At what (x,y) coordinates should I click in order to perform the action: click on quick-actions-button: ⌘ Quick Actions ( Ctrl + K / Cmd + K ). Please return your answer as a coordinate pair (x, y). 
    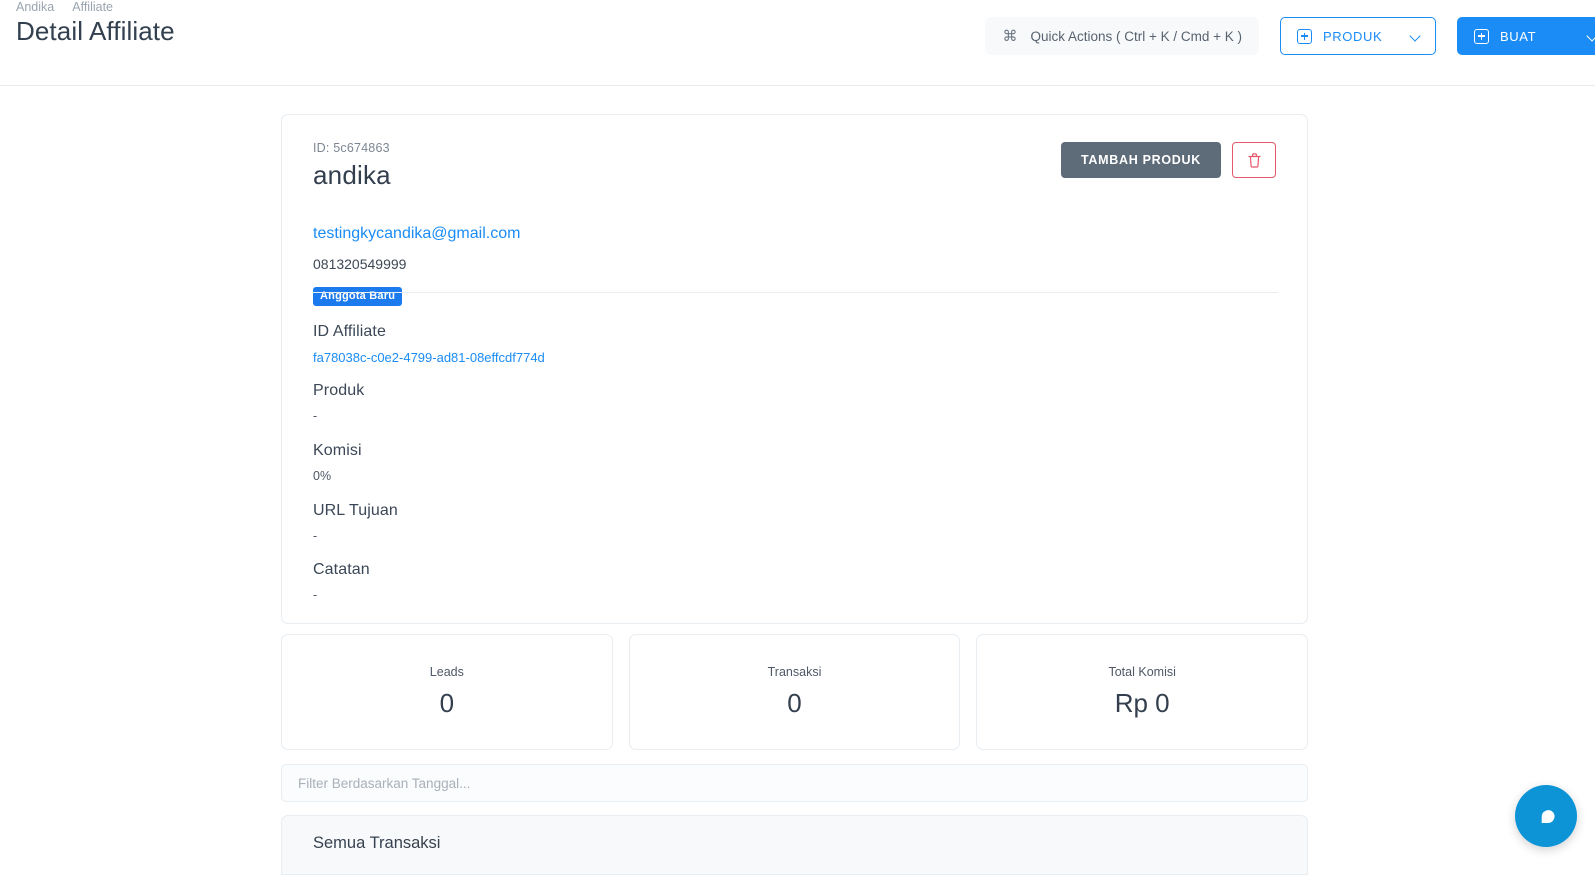
    Looking at the image, I should click on (1122, 36).